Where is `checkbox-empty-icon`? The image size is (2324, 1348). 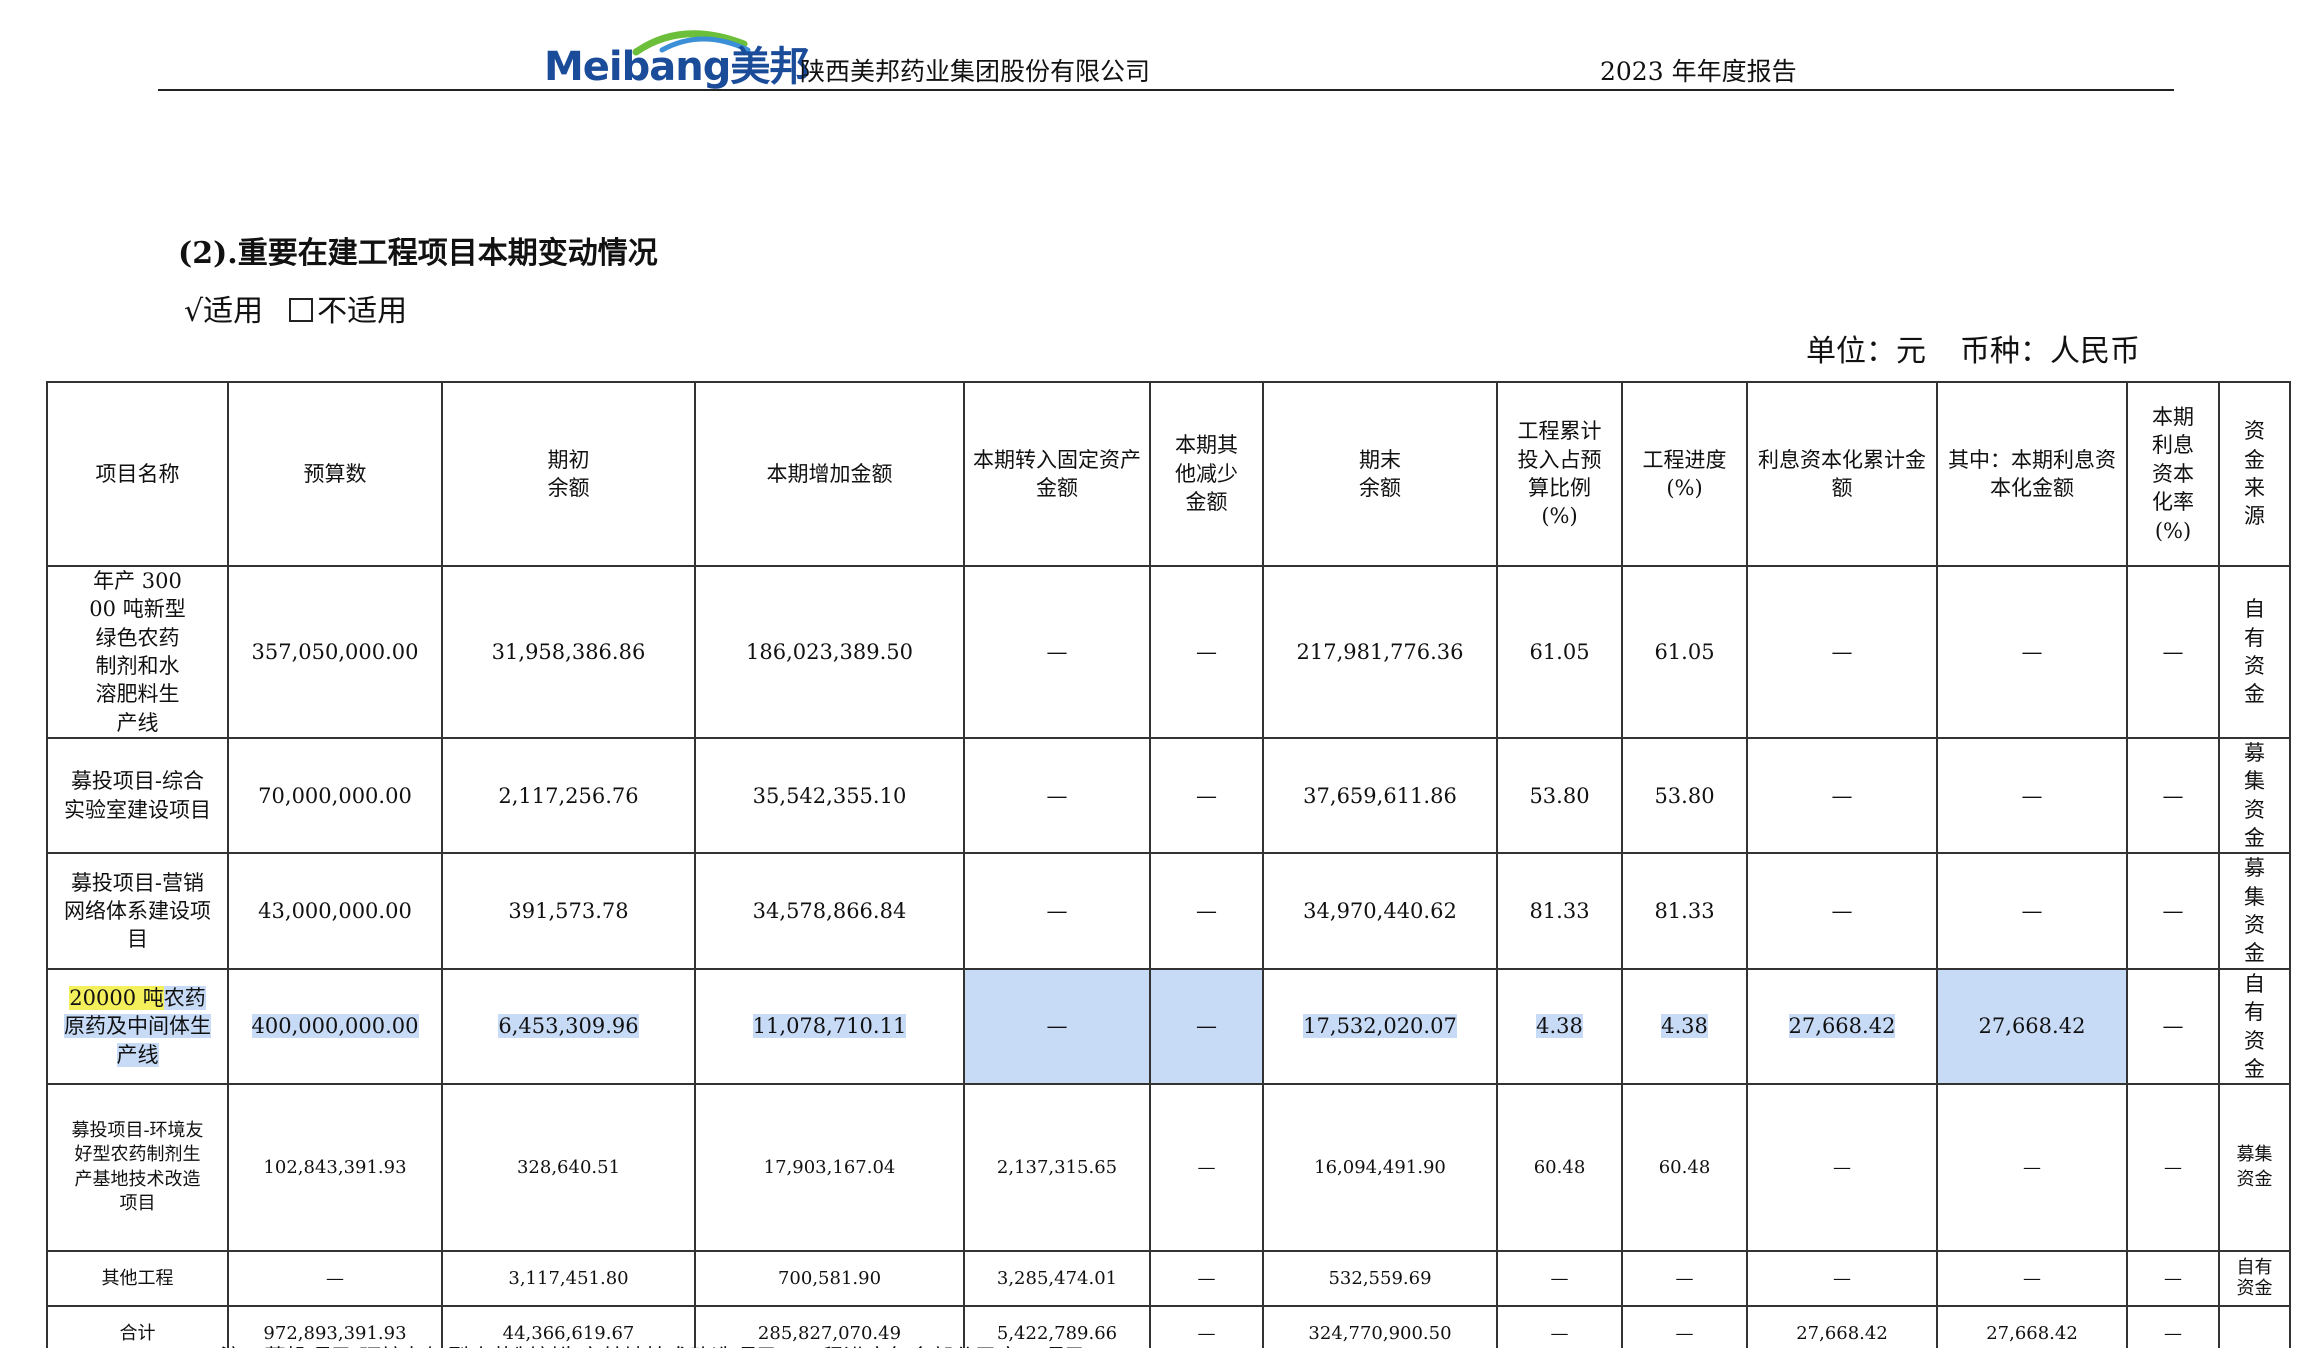 checkbox-empty-icon is located at coordinates (301, 310).